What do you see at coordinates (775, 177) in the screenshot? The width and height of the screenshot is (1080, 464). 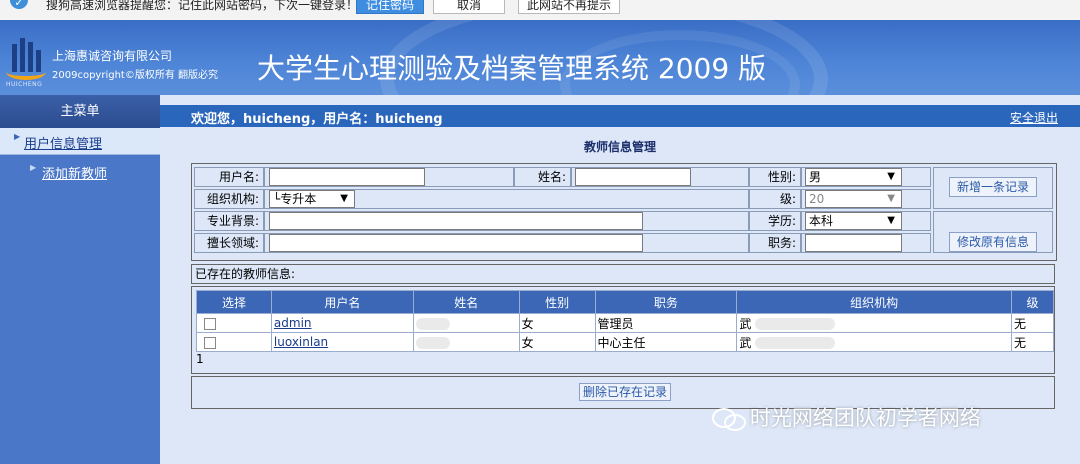 I see `gender-label: 性别:` at bounding box center [775, 177].